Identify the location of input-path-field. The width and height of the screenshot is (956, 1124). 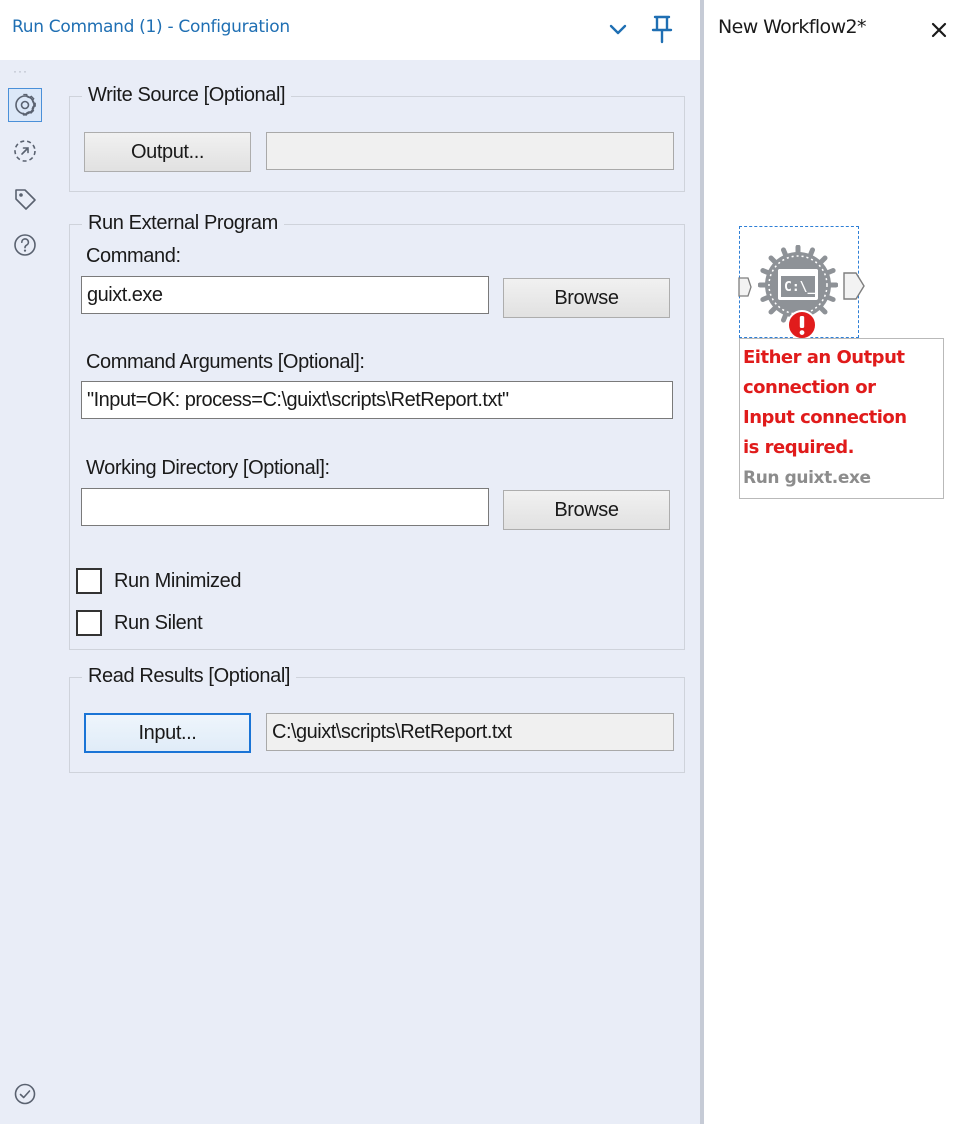
(470, 732).